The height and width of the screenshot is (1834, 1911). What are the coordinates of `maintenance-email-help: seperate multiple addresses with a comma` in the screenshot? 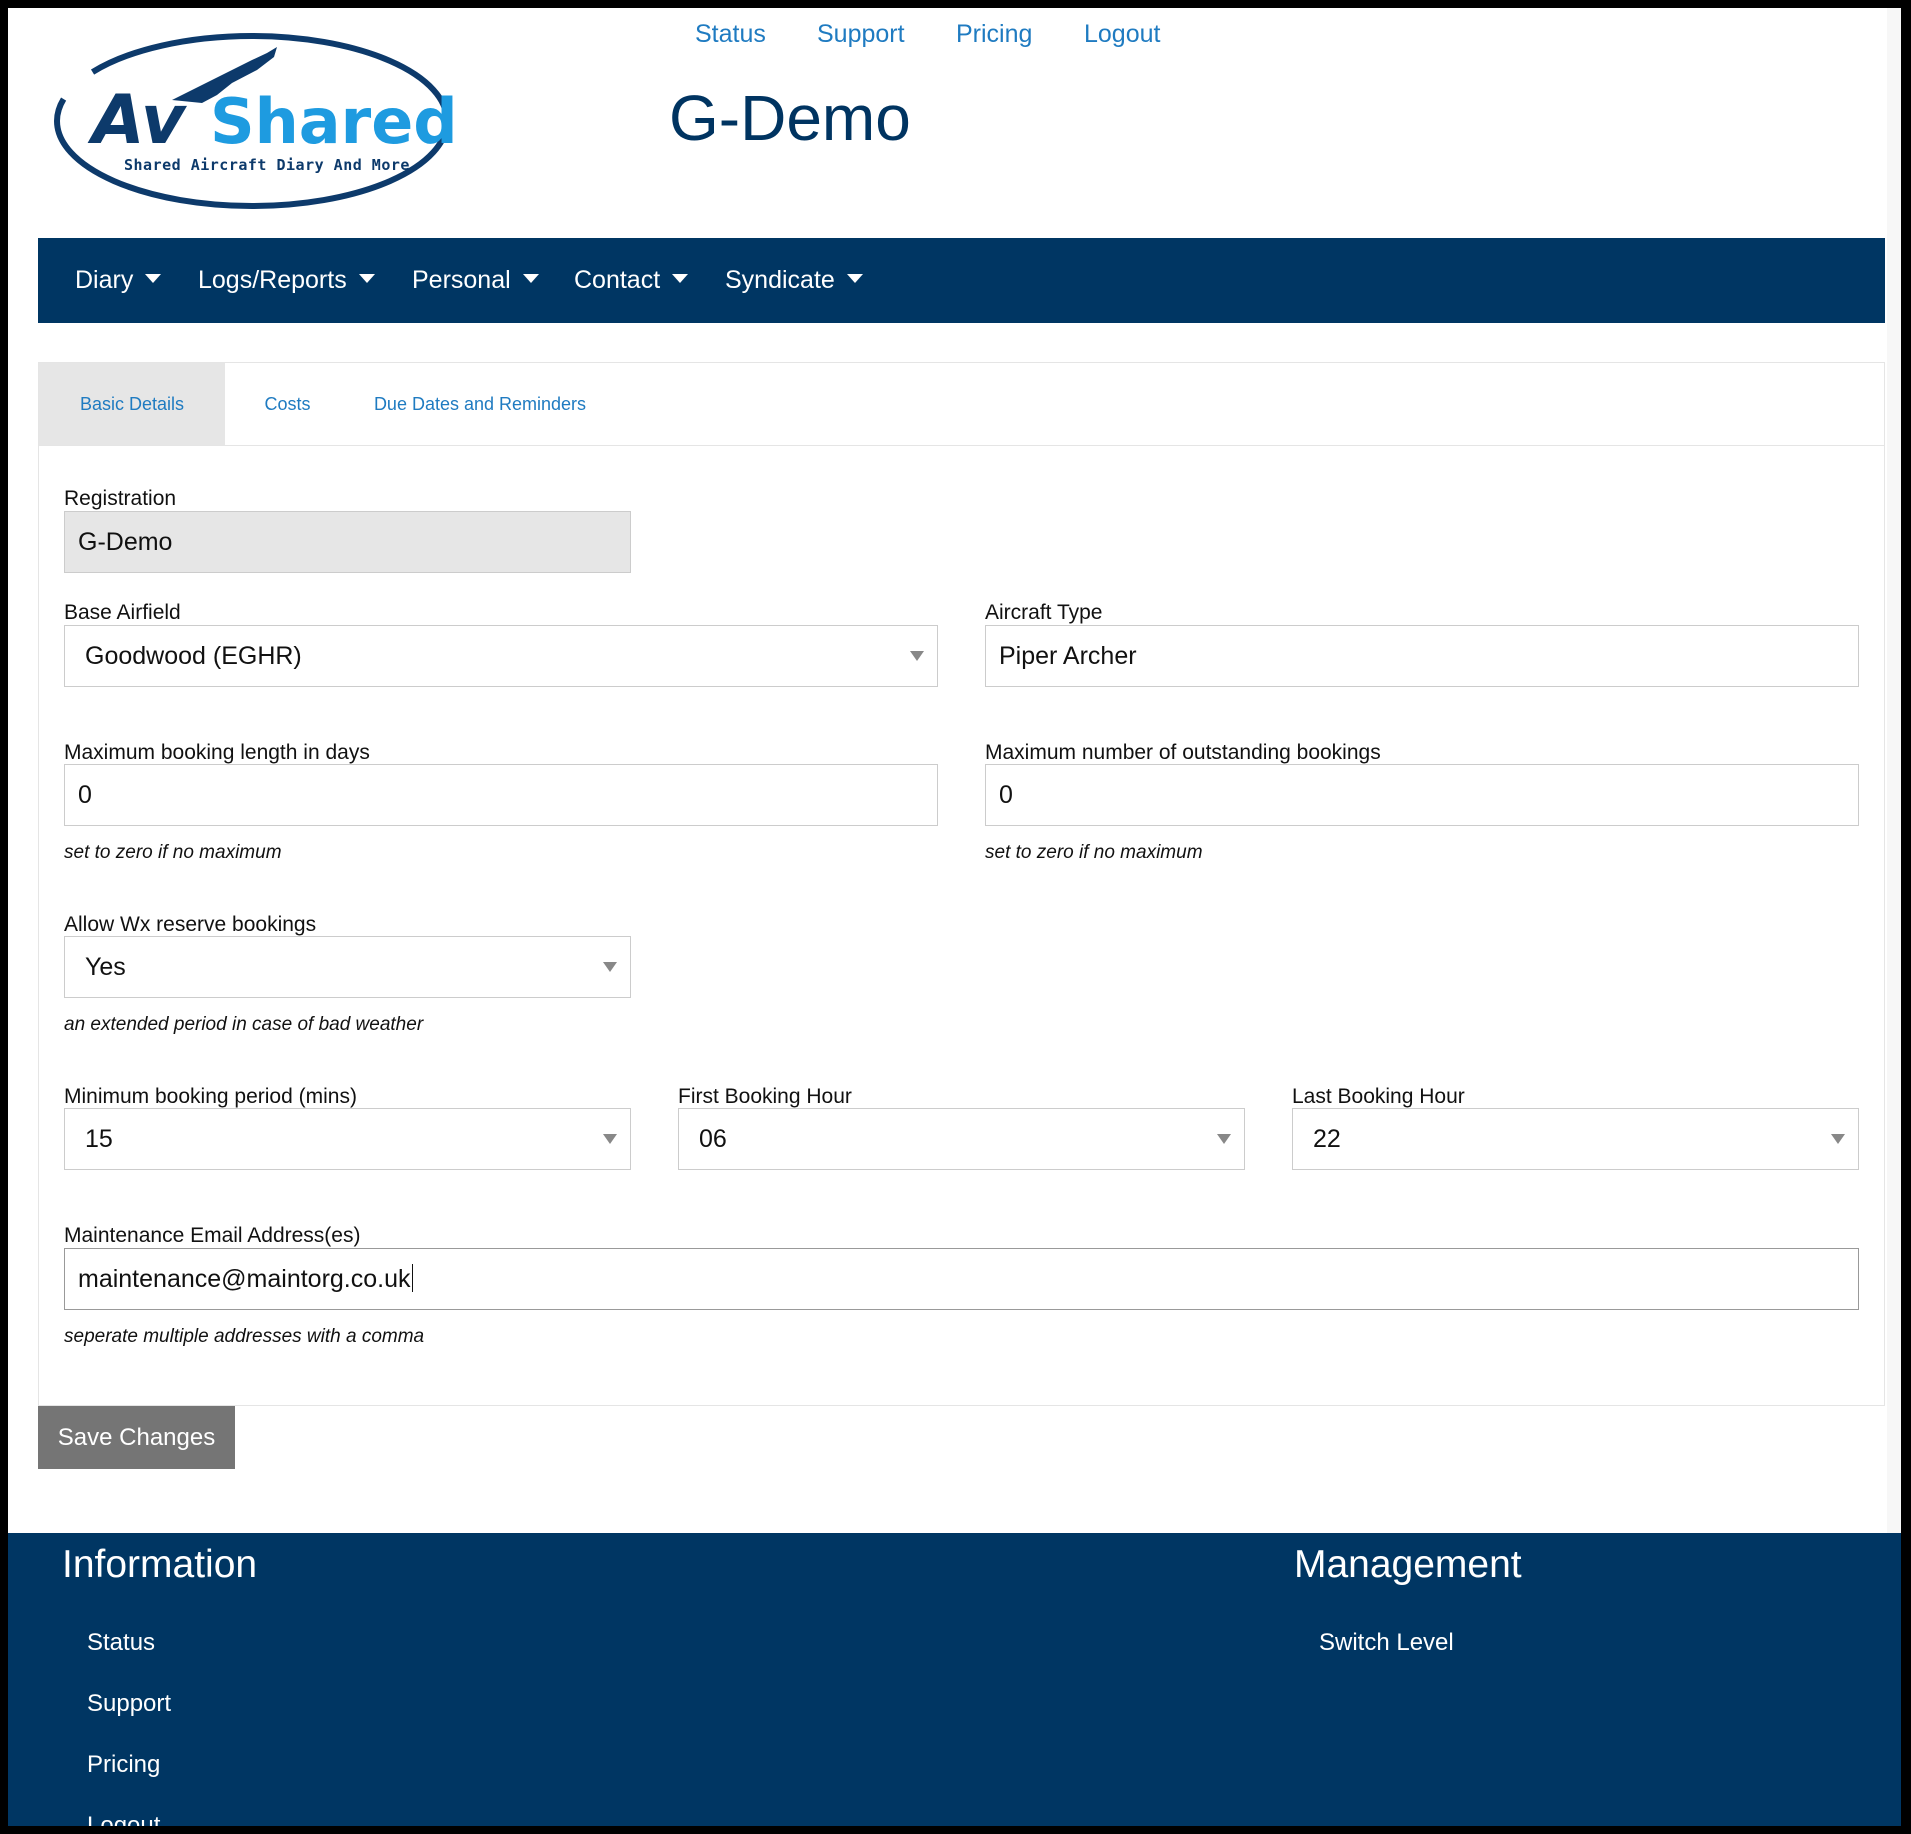 It's located at (244, 1336).